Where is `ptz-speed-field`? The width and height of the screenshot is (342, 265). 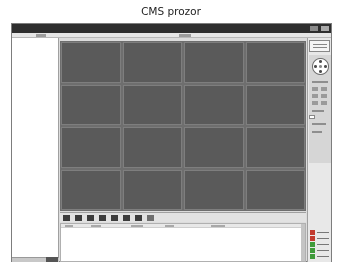
ptz-speed-field is located at coordinates (312, 117).